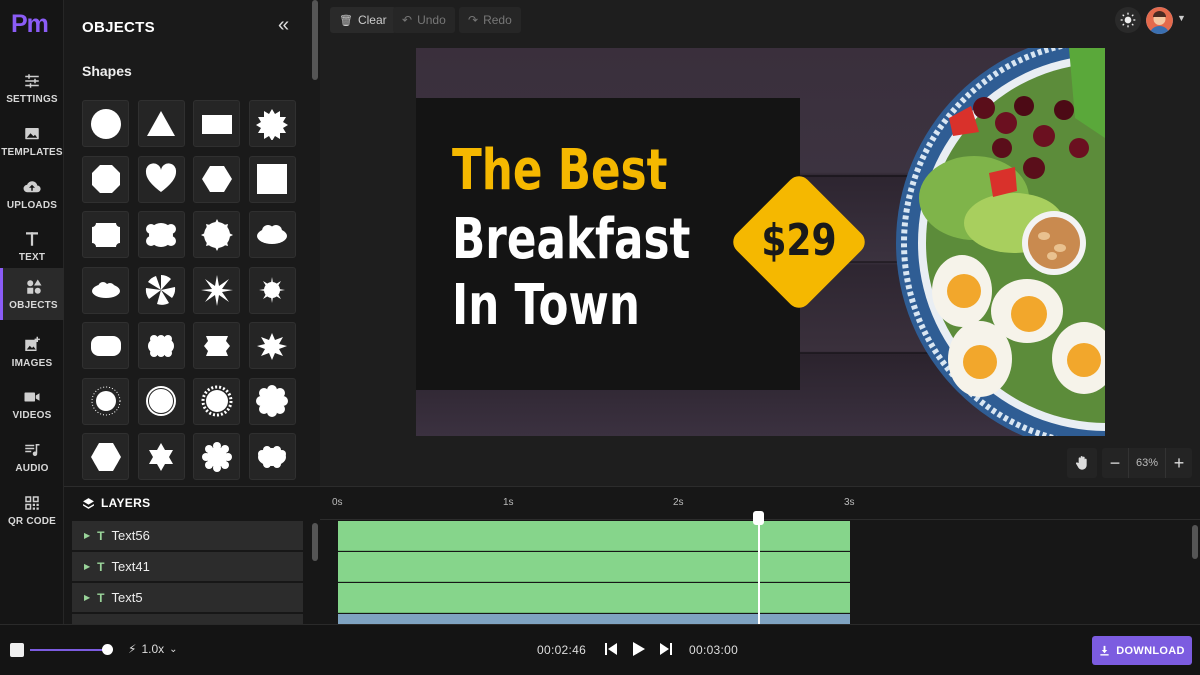 The height and width of the screenshot is (675, 1200). I want to click on layer-row: ▶ T Text41, so click(187, 566).